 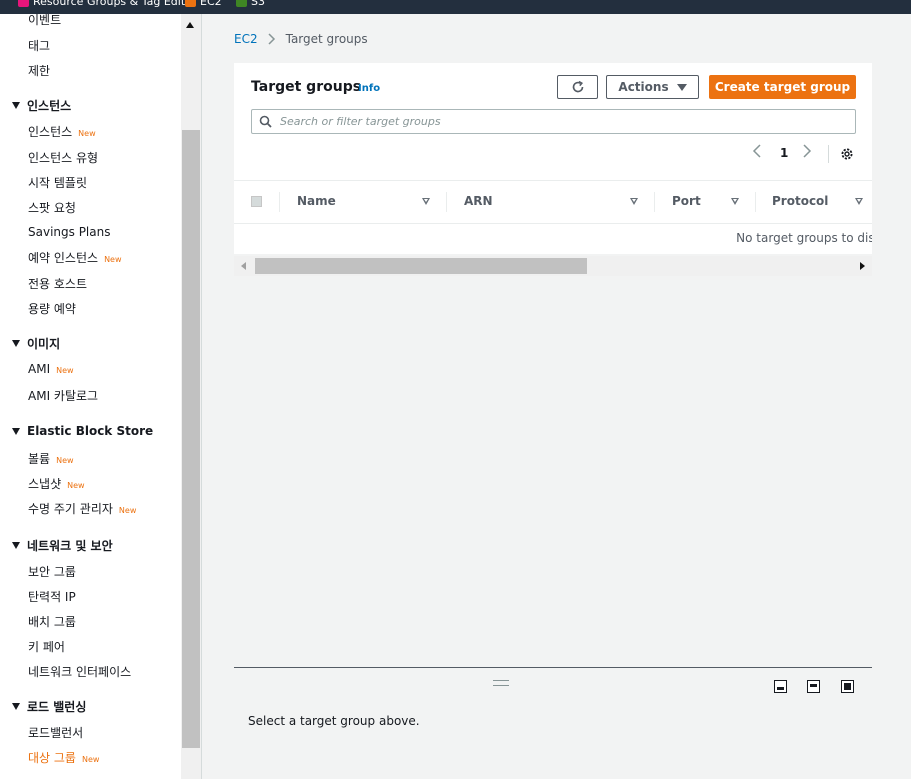 What do you see at coordinates (780, 686) in the screenshot?
I see `layout-bottom-icon` at bounding box center [780, 686].